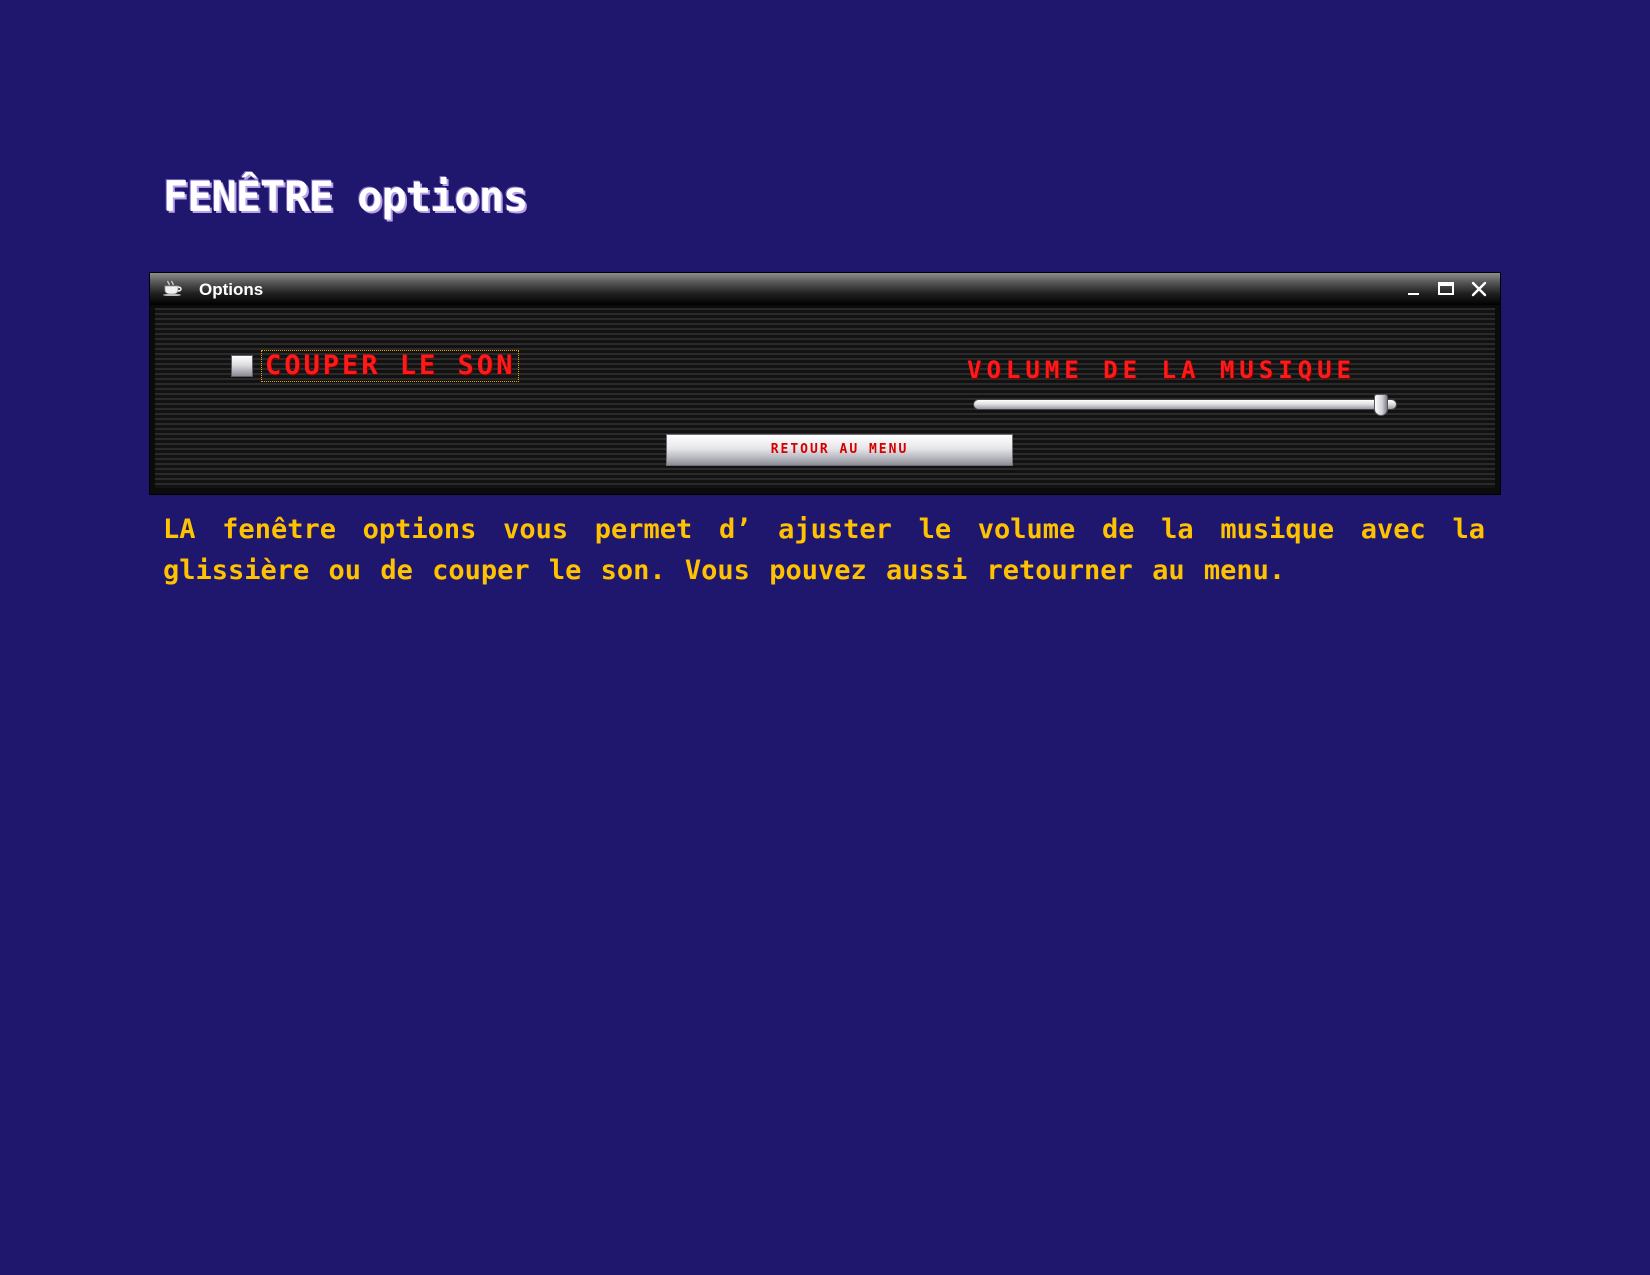 Image resolution: width=1650 pixels, height=1275 pixels. I want to click on mute-checkbox, so click(242, 366).